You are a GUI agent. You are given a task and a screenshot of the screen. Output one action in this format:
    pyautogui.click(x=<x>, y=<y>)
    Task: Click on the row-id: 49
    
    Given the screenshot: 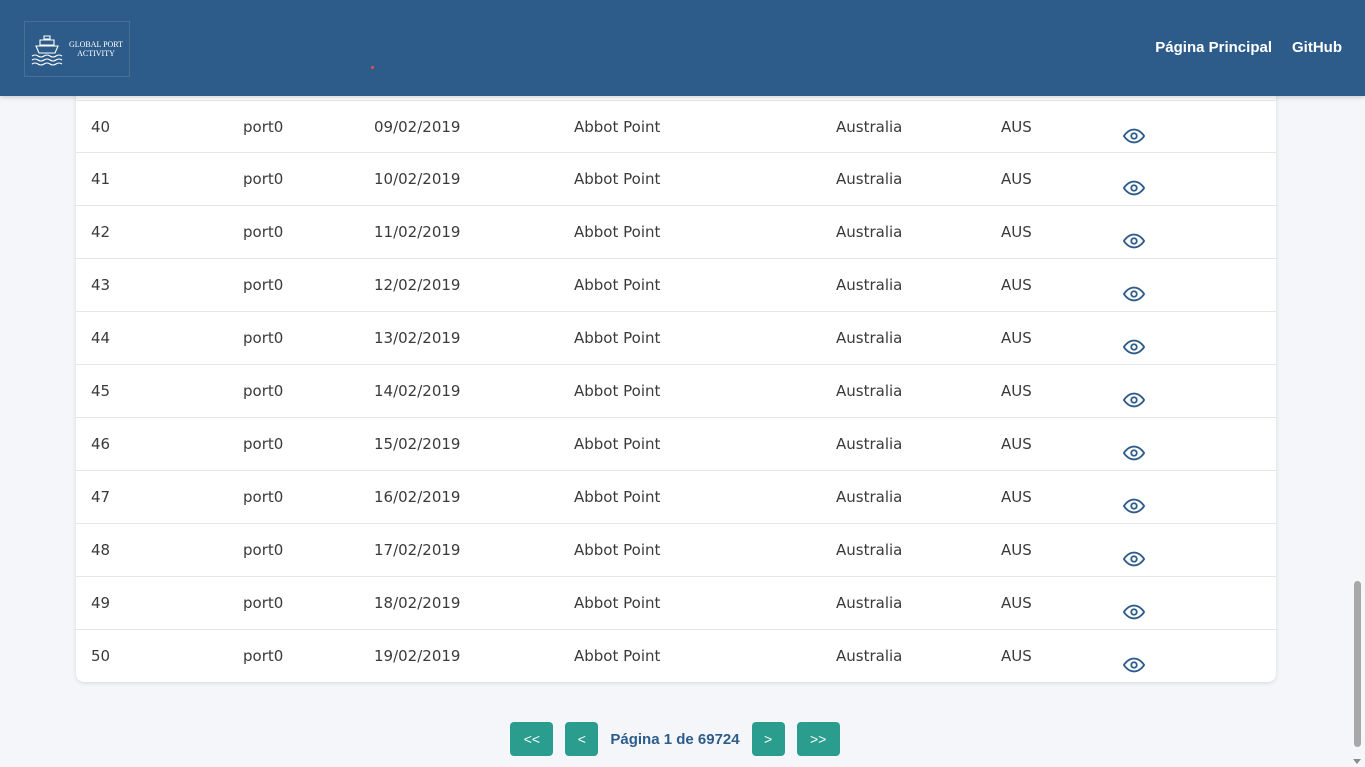 What is the action you would take?
    pyautogui.click(x=101, y=603)
    